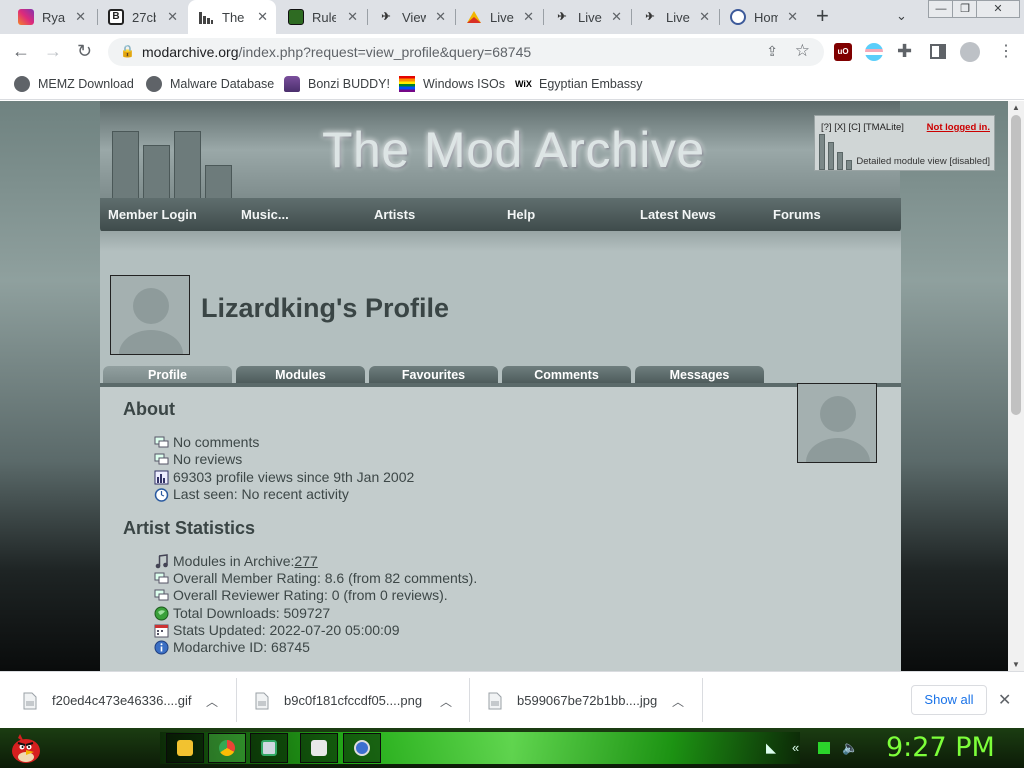  What do you see at coordinates (433, 375) in the screenshot?
I see `tab-favourites: Favourites` at bounding box center [433, 375].